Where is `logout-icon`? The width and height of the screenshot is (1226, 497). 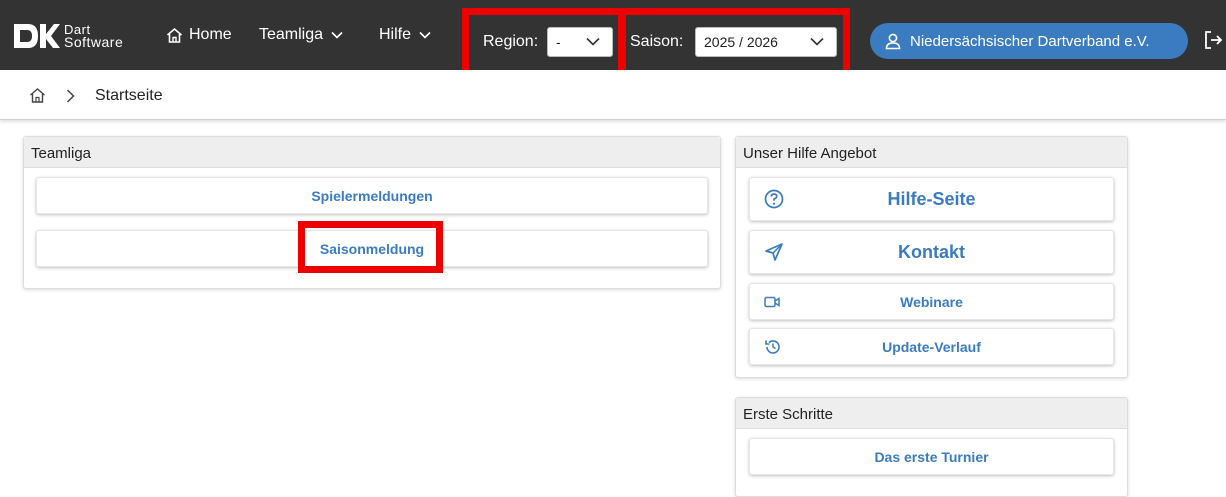 logout-icon is located at coordinates (1213, 40).